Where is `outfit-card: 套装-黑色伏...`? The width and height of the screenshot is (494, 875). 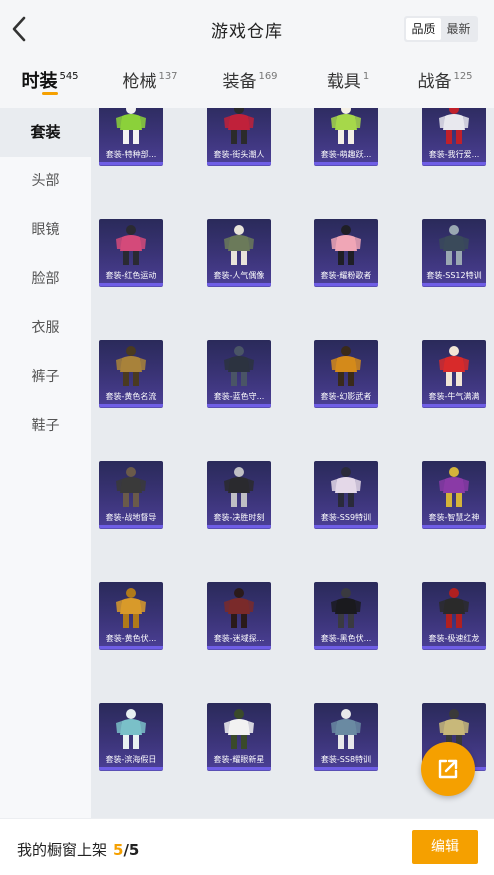 outfit-card: 套装-黑色伏... is located at coordinates (346, 615).